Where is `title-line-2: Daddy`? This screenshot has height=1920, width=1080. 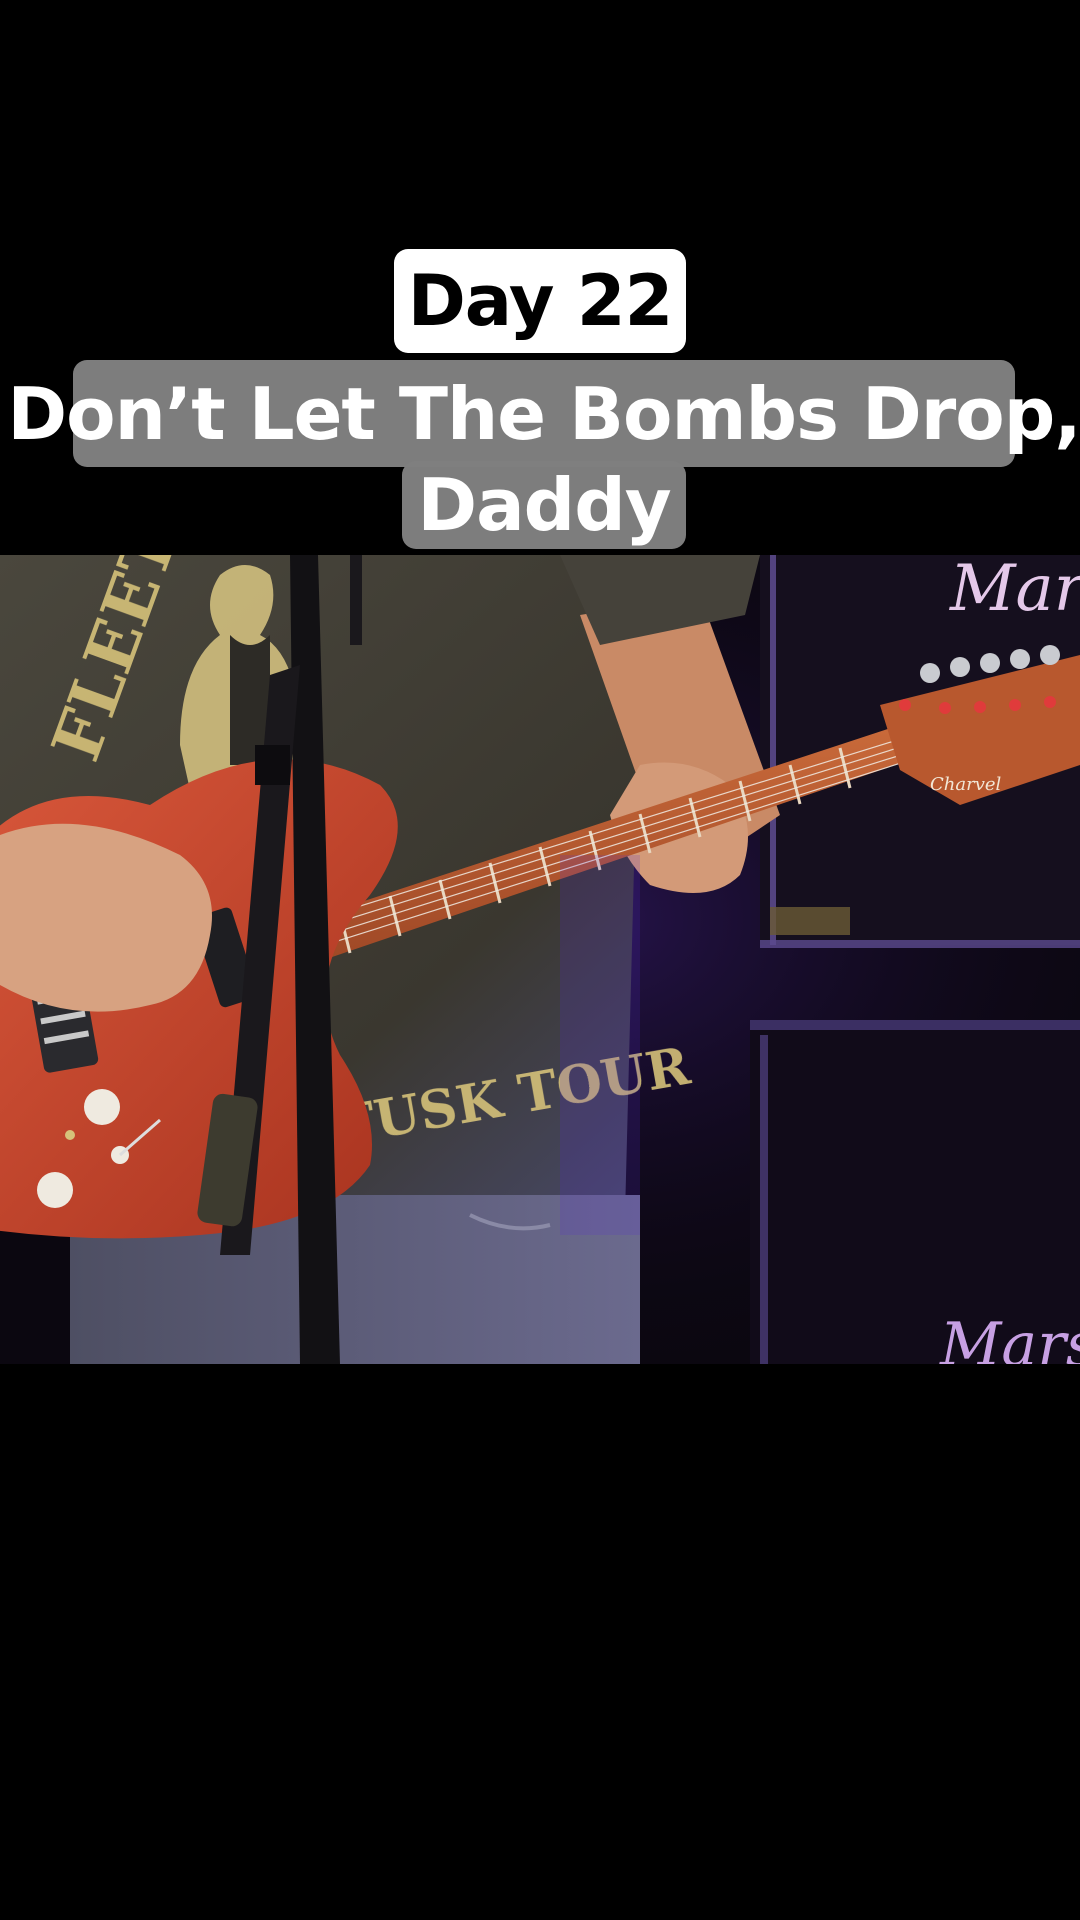 title-line-2: Daddy is located at coordinates (544, 505).